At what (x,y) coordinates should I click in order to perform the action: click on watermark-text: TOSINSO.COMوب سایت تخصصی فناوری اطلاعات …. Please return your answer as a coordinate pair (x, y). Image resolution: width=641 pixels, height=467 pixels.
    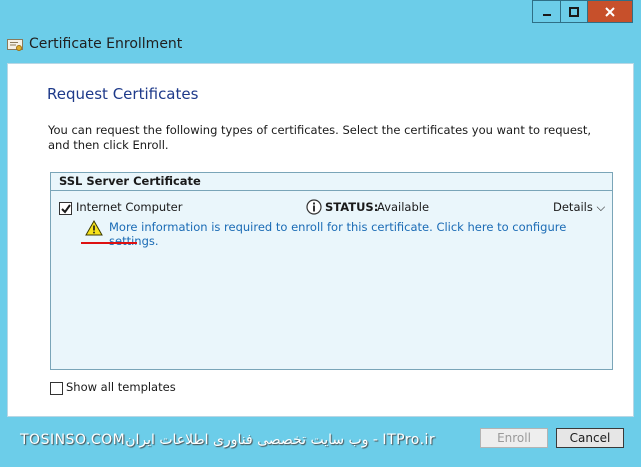
    Looking at the image, I should click on (228, 440).